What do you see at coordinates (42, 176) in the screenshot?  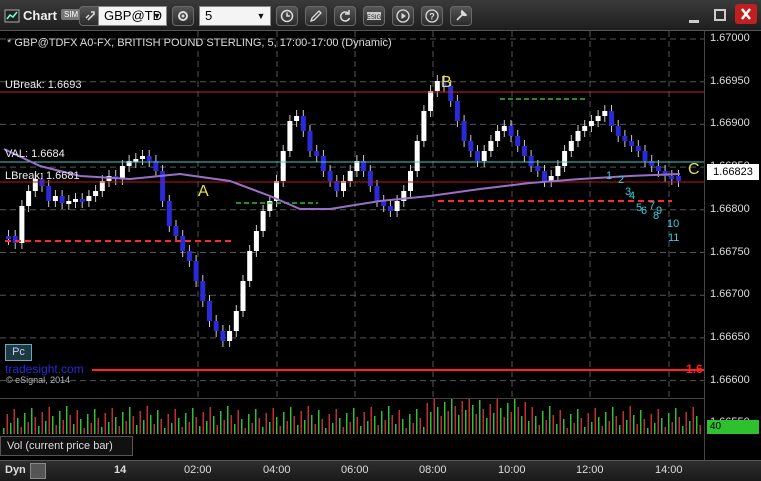 I see `lbreak-label: LBreak: 1.6681` at bounding box center [42, 176].